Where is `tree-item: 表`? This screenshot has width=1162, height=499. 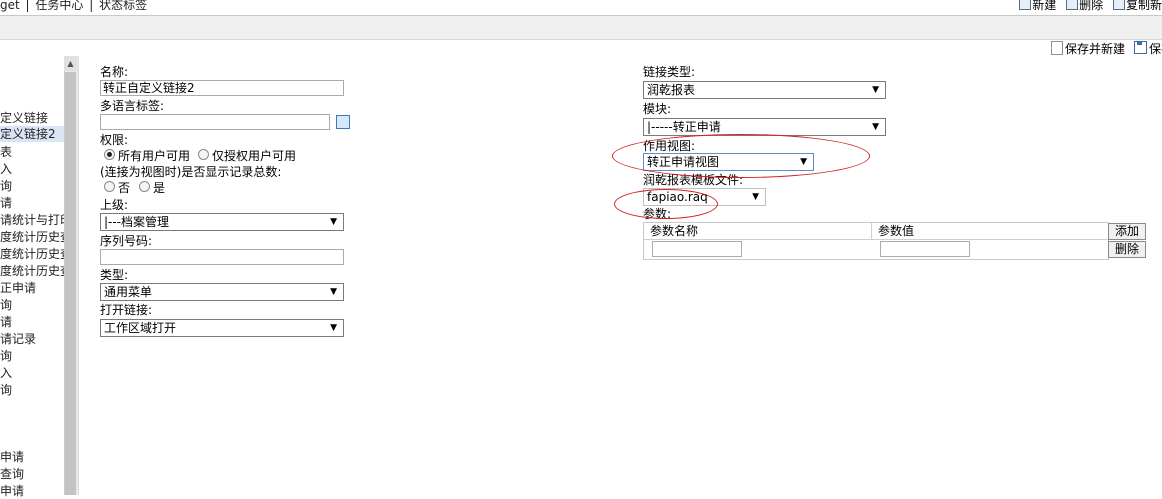 tree-item: 表 is located at coordinates (32, 152).